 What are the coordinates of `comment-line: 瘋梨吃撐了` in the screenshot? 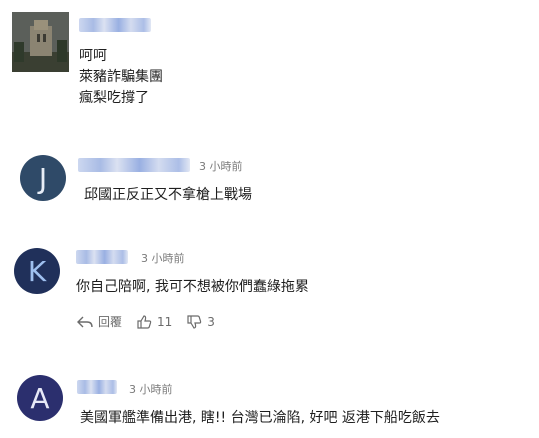 It's located at (114, 98).